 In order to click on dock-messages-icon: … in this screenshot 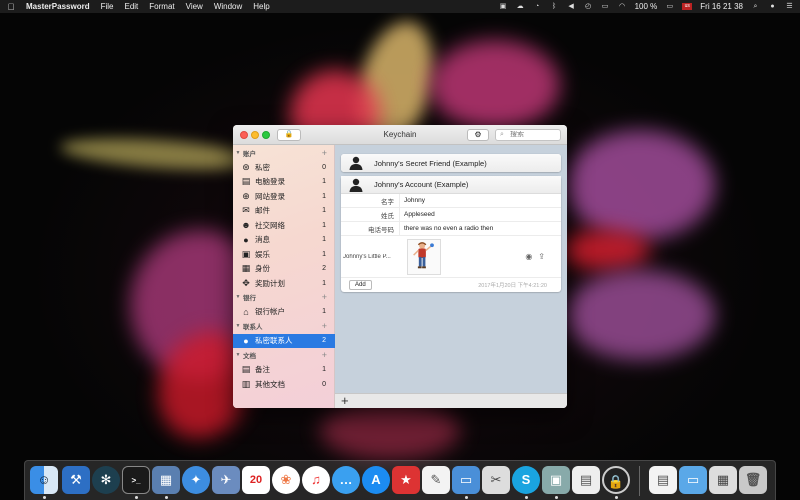, I will do `click(346, 480)`.